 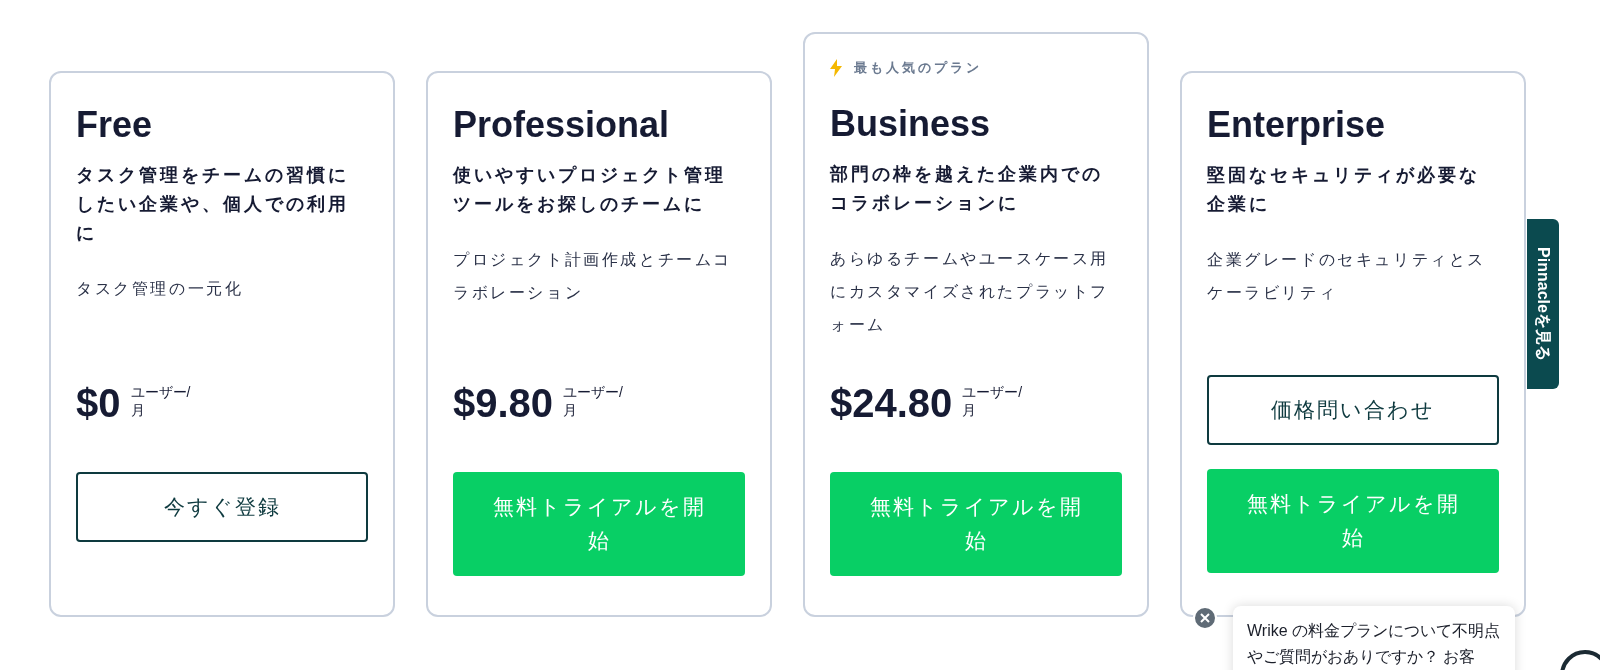 I want to click on plan-title: Business, so click(x=911, y=124).